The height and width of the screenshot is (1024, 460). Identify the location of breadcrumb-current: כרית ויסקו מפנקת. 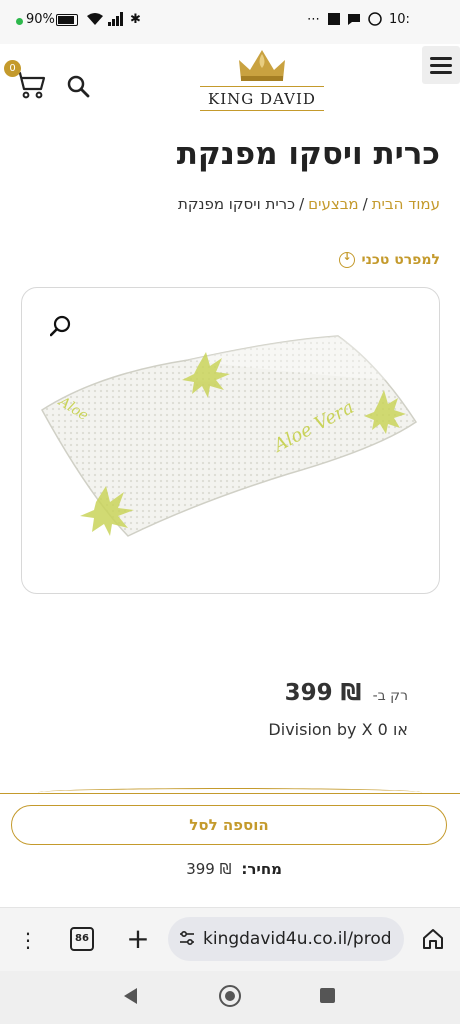
(236, 204).